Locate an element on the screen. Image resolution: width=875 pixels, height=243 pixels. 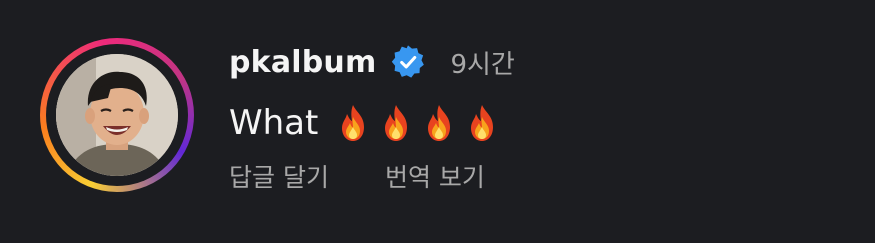
avatar-story-ring is located at coordinates (117, 115).